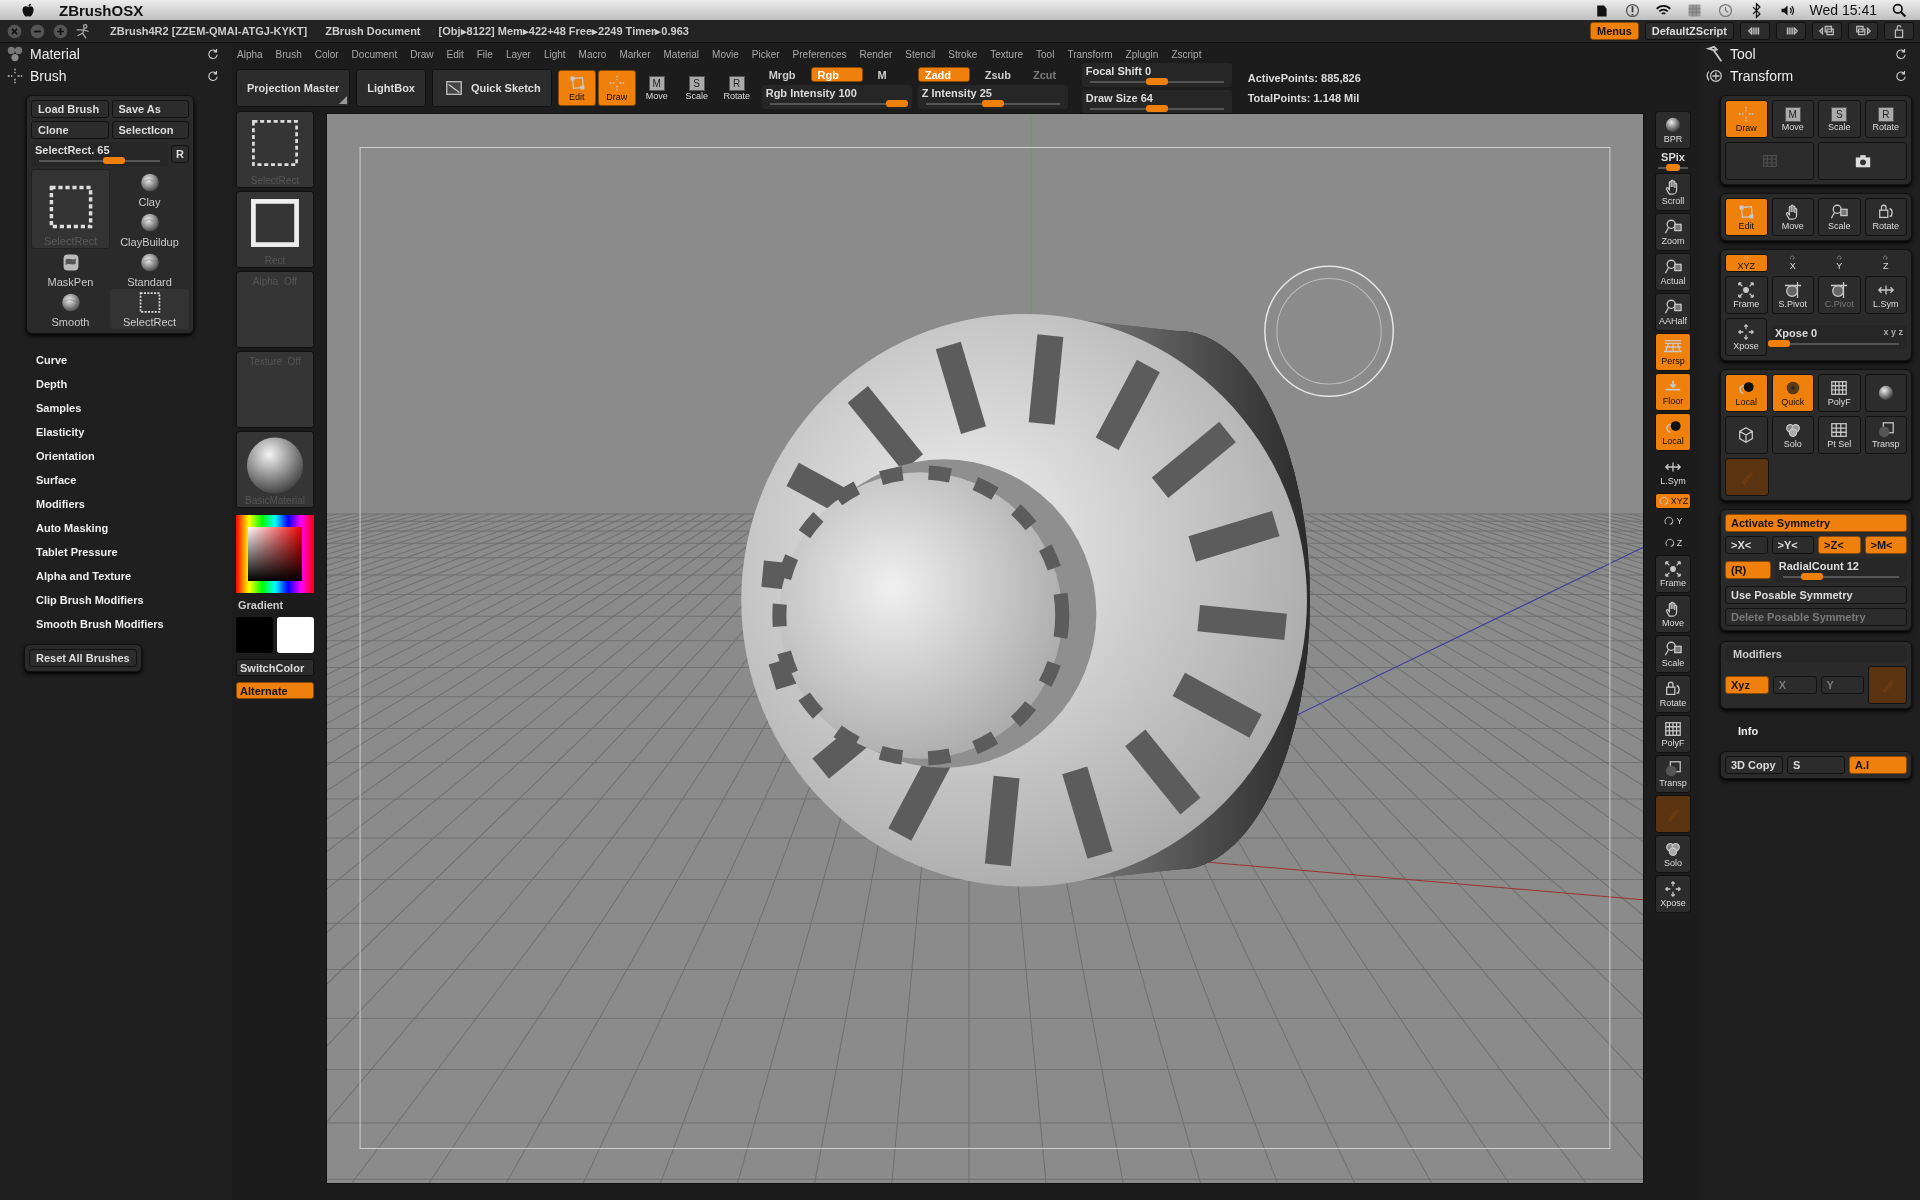  Describe the element at coordinates (1747, 685) in the screenshot. I see `panel-button: Xyz` at that location.